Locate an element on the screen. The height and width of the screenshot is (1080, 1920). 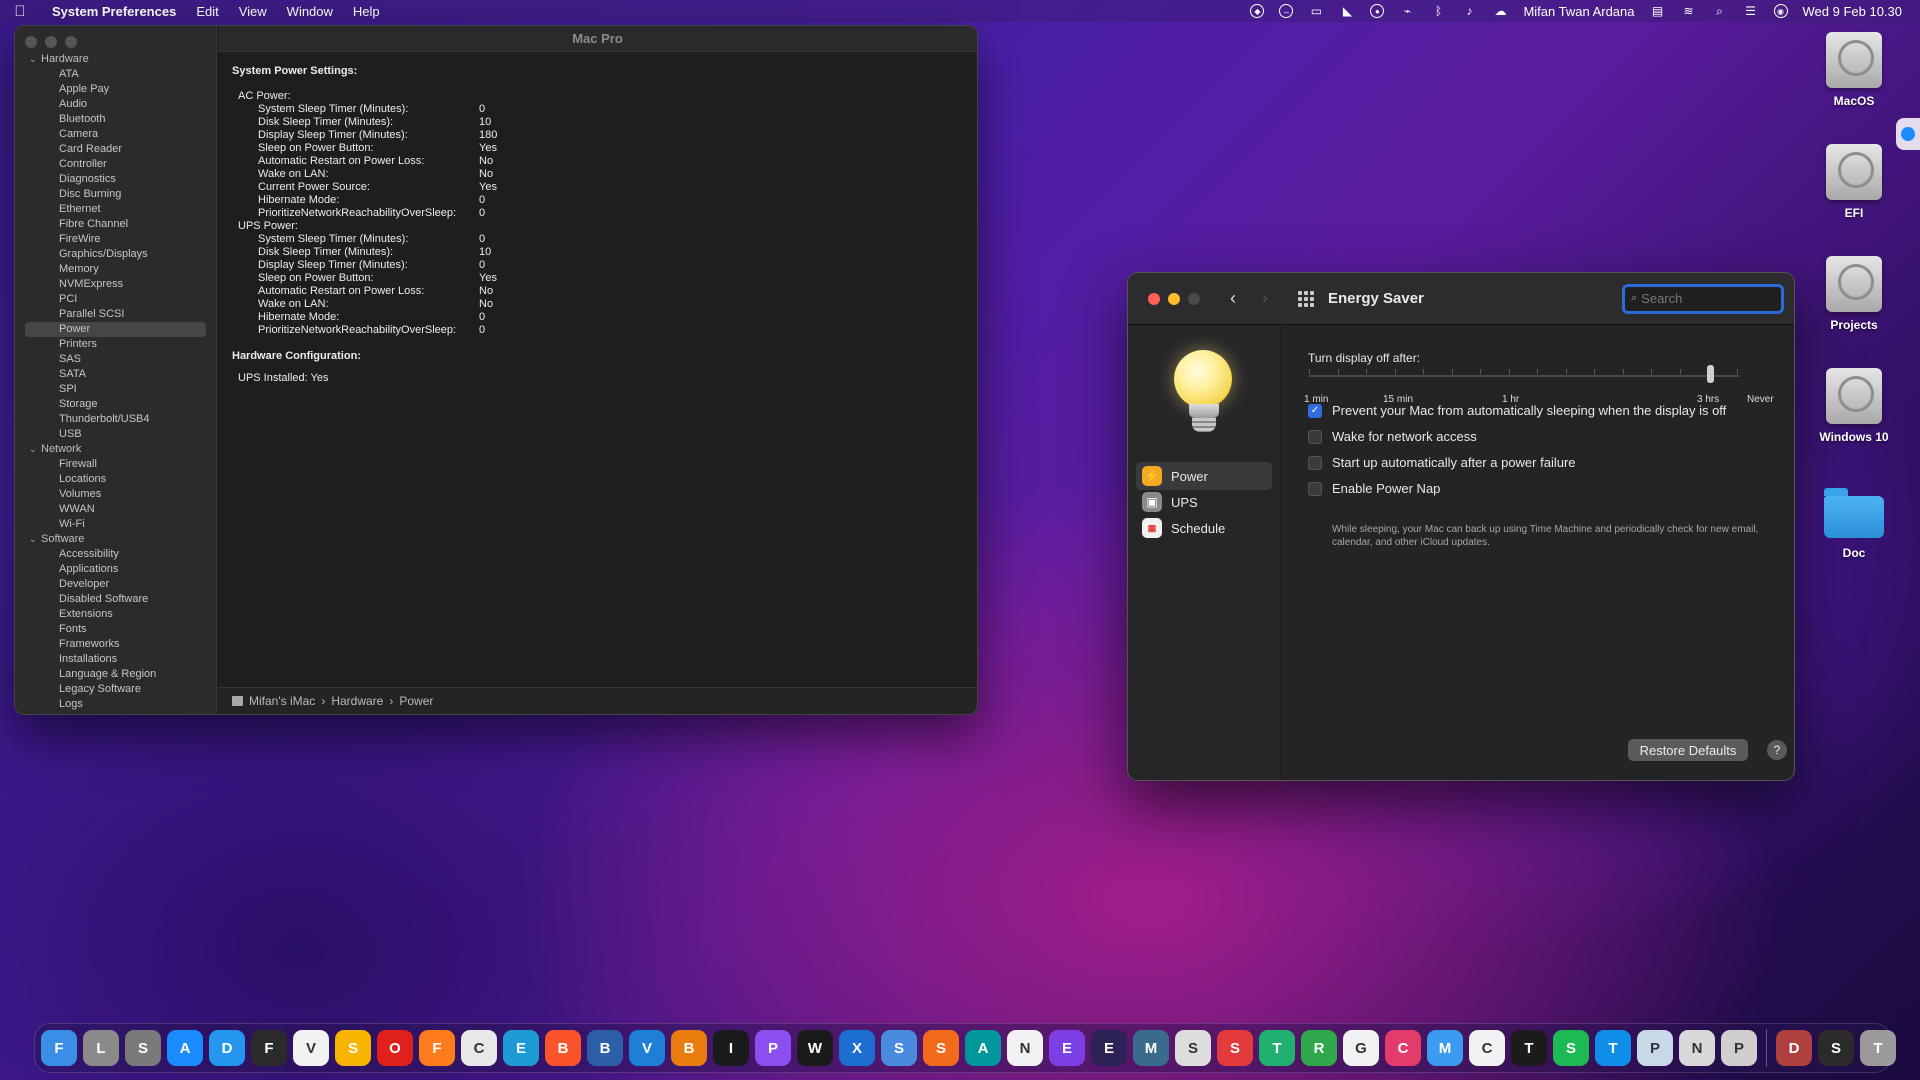
sidebar-item: Audio is located at coordinates (115, 104).